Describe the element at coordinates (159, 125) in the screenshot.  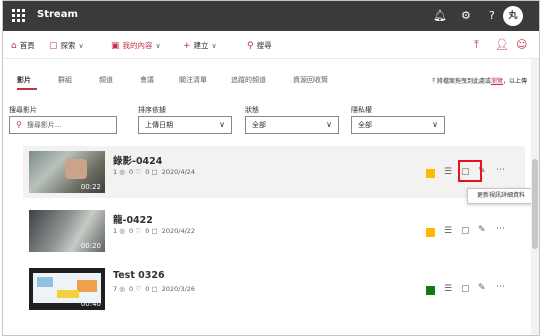
I see `sort-value: 上傳日期` at that location.